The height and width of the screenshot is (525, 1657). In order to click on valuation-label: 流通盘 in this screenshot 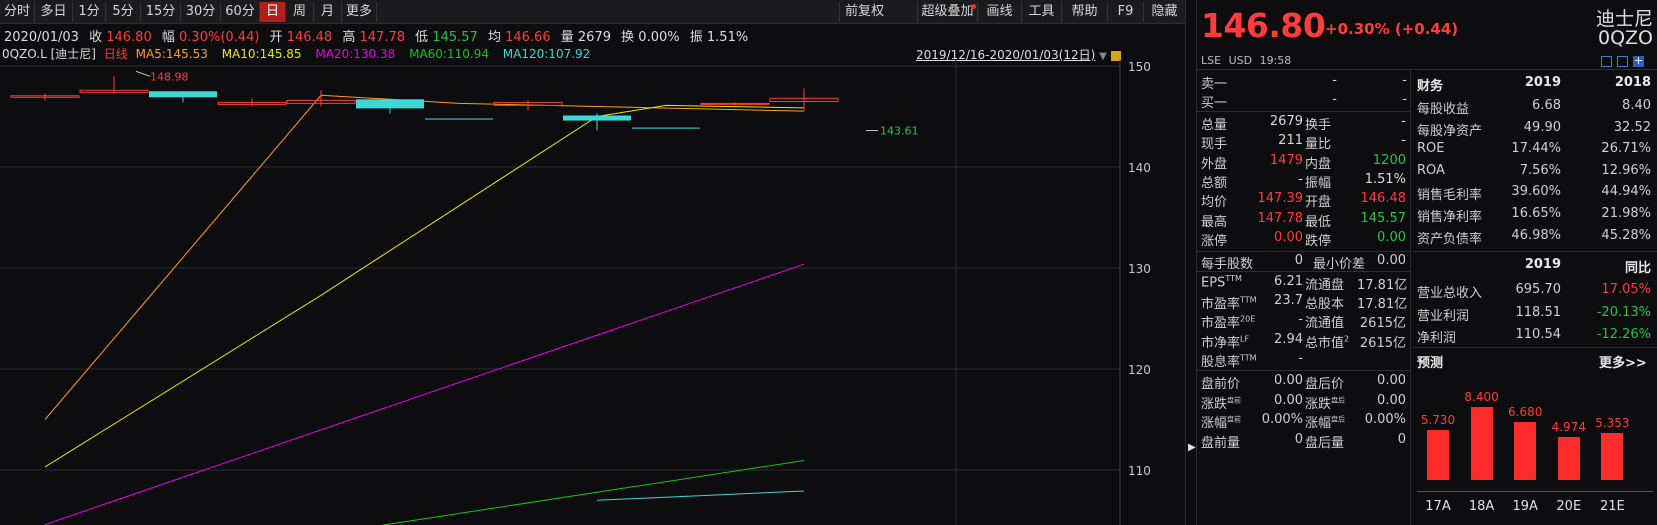, I will do `click(1324, 283)`.